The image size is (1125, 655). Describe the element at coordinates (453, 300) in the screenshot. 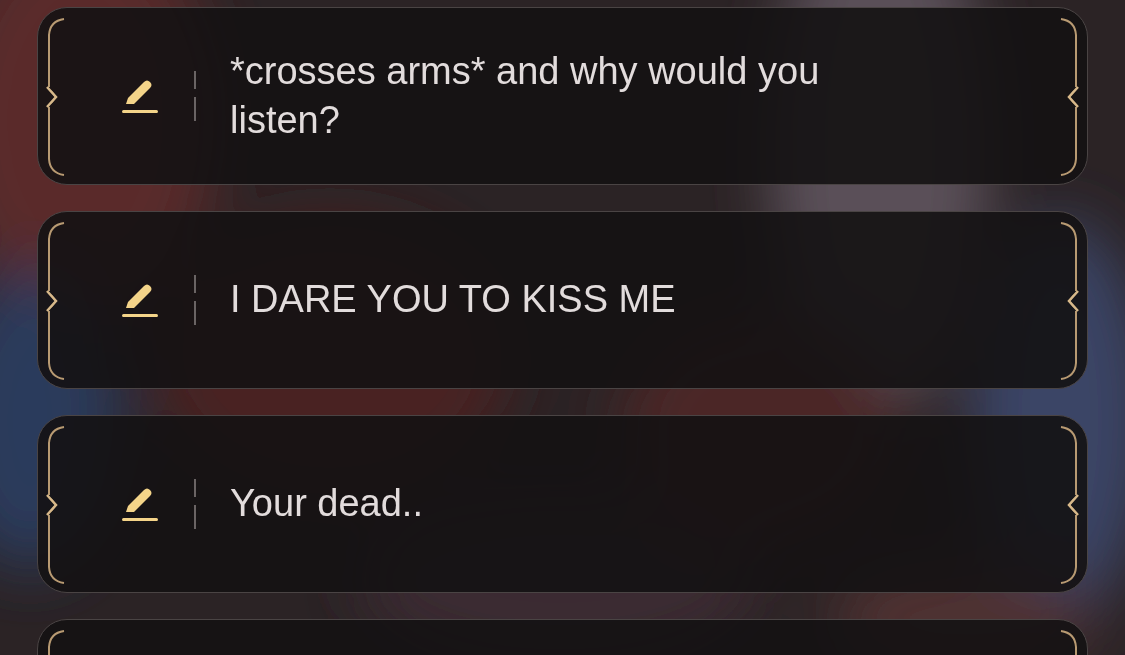

I see `option-text: I DARE YOU TO KISS ME` at that location.